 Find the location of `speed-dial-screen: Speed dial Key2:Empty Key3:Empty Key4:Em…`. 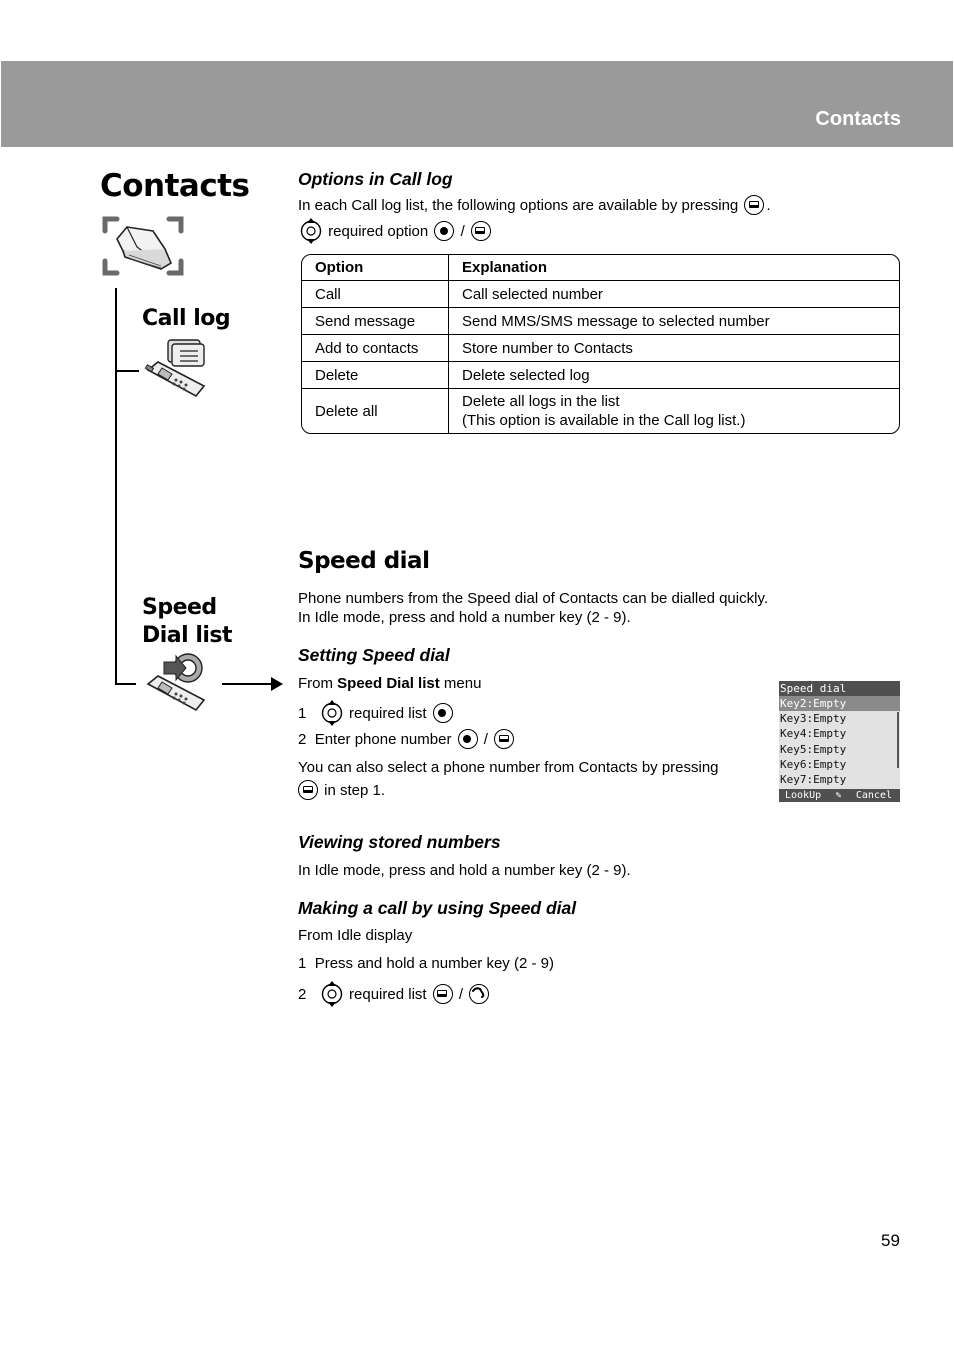

speed-dial-screen: Speed dial Key2:Empty Key3:Empty Key4:Em… is located at coordinates (839, 741).